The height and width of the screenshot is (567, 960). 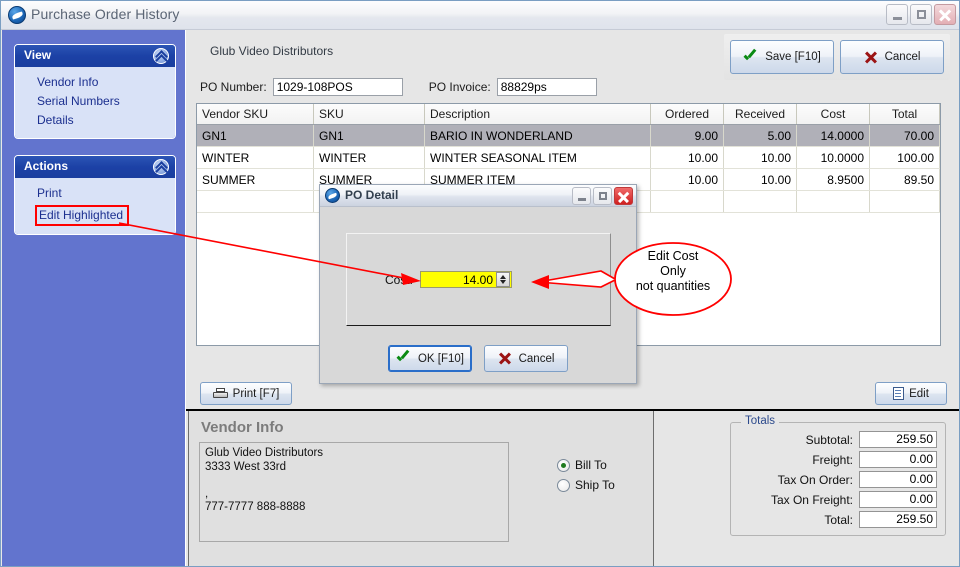 I want to click on panel-body-actions: Print Edit Highlighted, so click(x=95, y=206).